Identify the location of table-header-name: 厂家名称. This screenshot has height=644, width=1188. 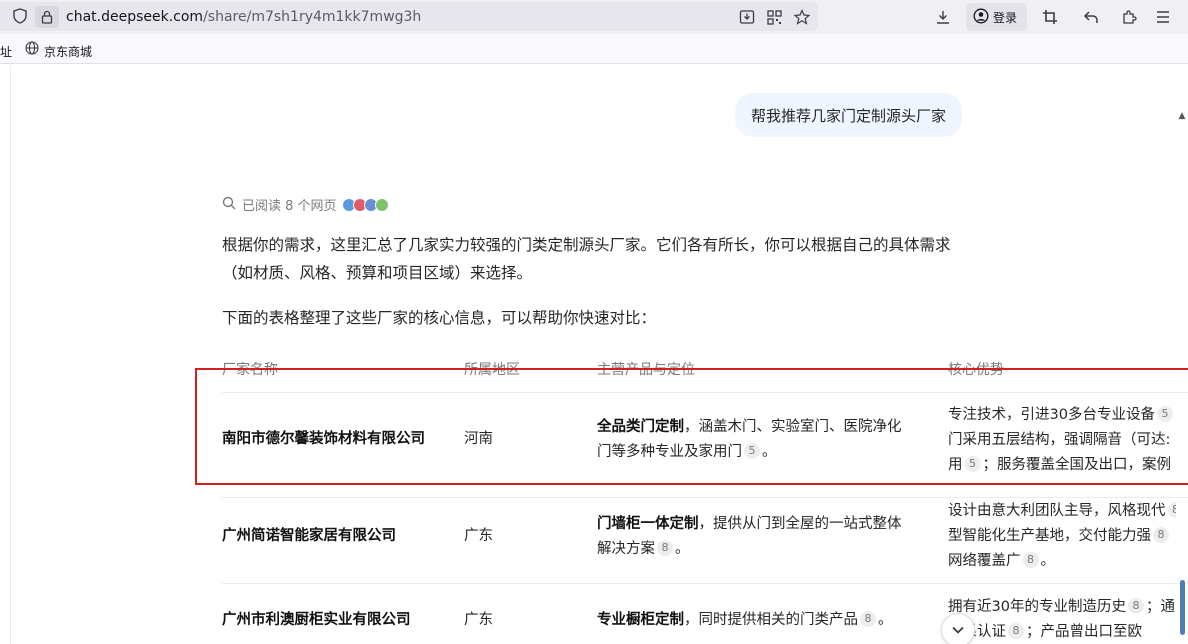
(250, 370).